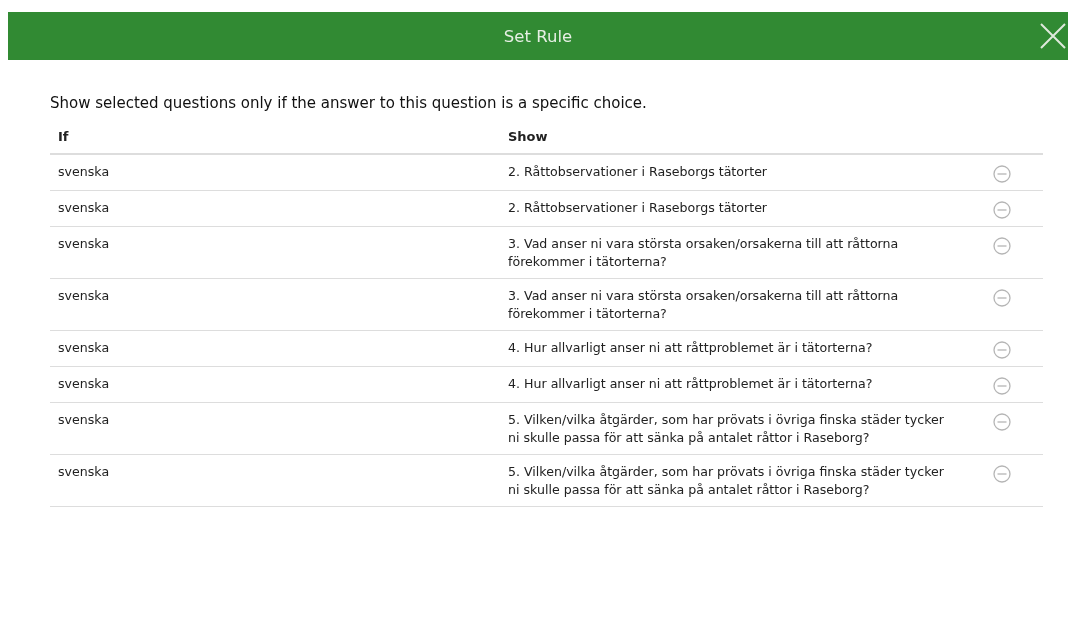  What do you see at coordinates (63, 137) in the screenshot?
I see `column-header: If` at bounding box center [63, 137].